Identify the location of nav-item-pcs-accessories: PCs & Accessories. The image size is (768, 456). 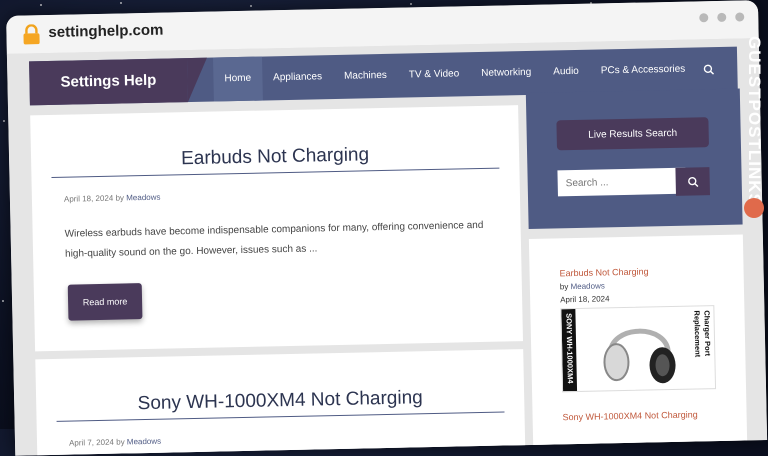
(642, 70).